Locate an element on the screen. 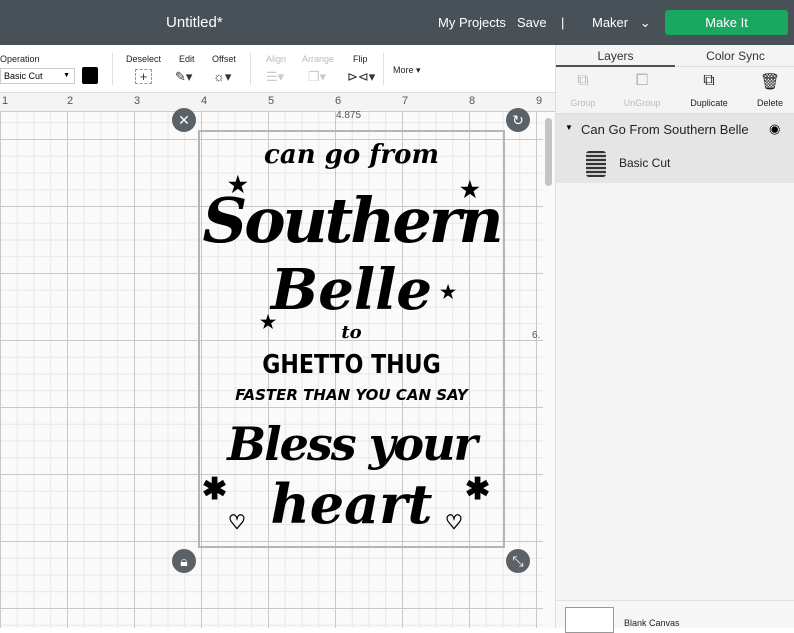  color-swatch is located at coordinates (90, 75).